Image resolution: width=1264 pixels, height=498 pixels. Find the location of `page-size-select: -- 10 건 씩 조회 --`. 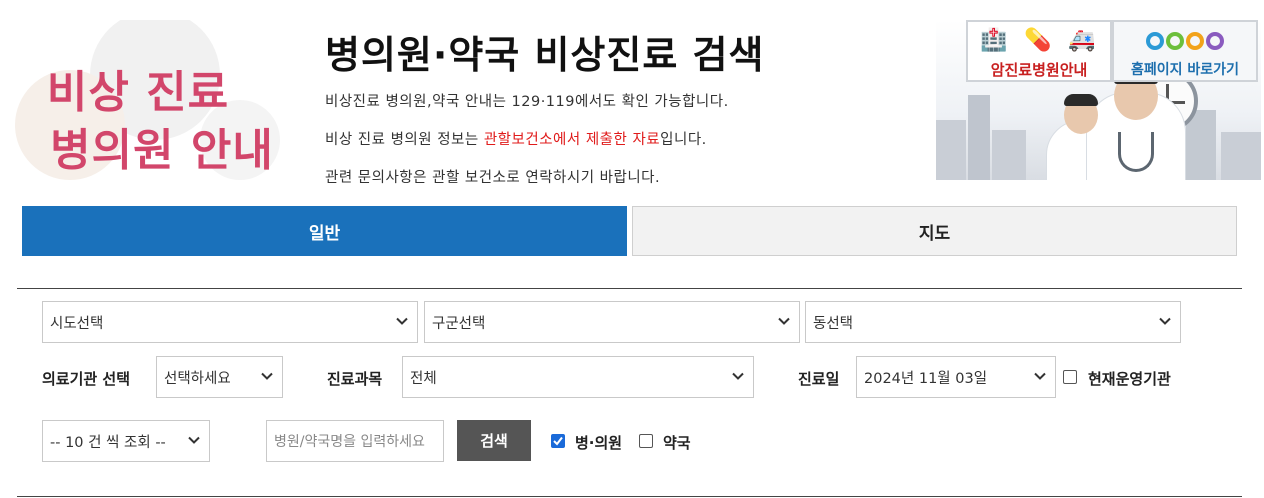

page-size-select: -- 10 건 씩 조회 -- is located at coordinates (126, 441).